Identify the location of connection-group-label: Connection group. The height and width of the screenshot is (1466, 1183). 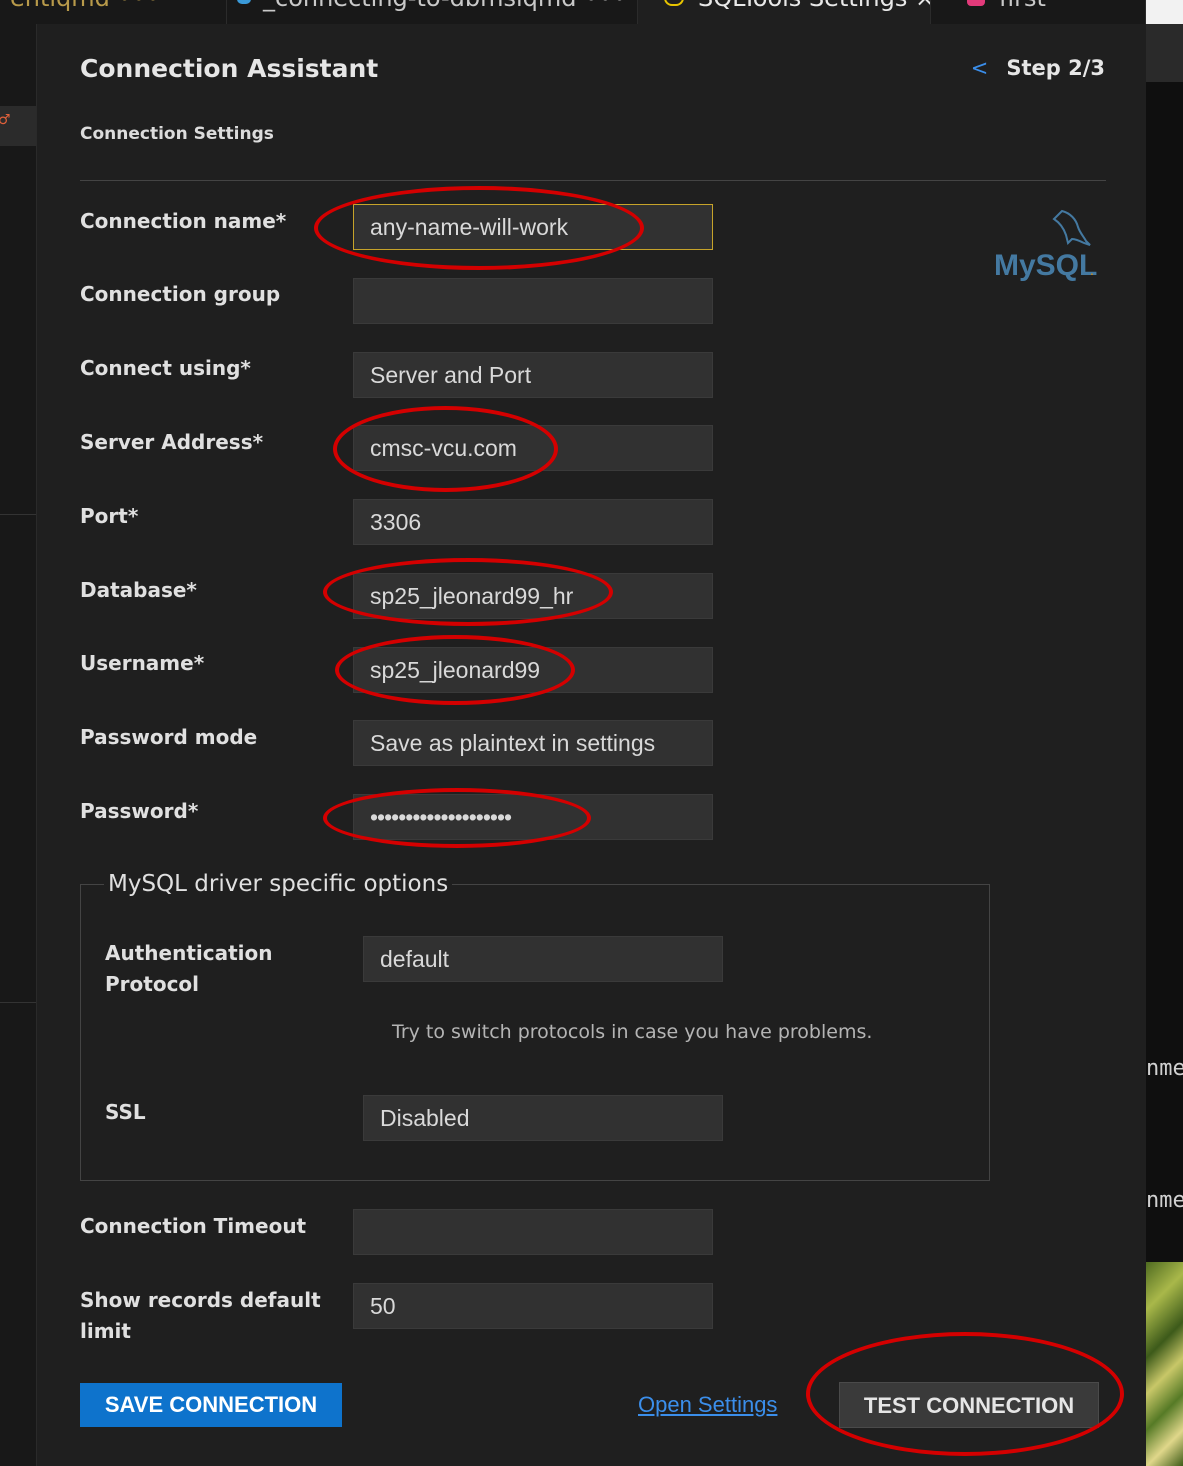
(180, 294).